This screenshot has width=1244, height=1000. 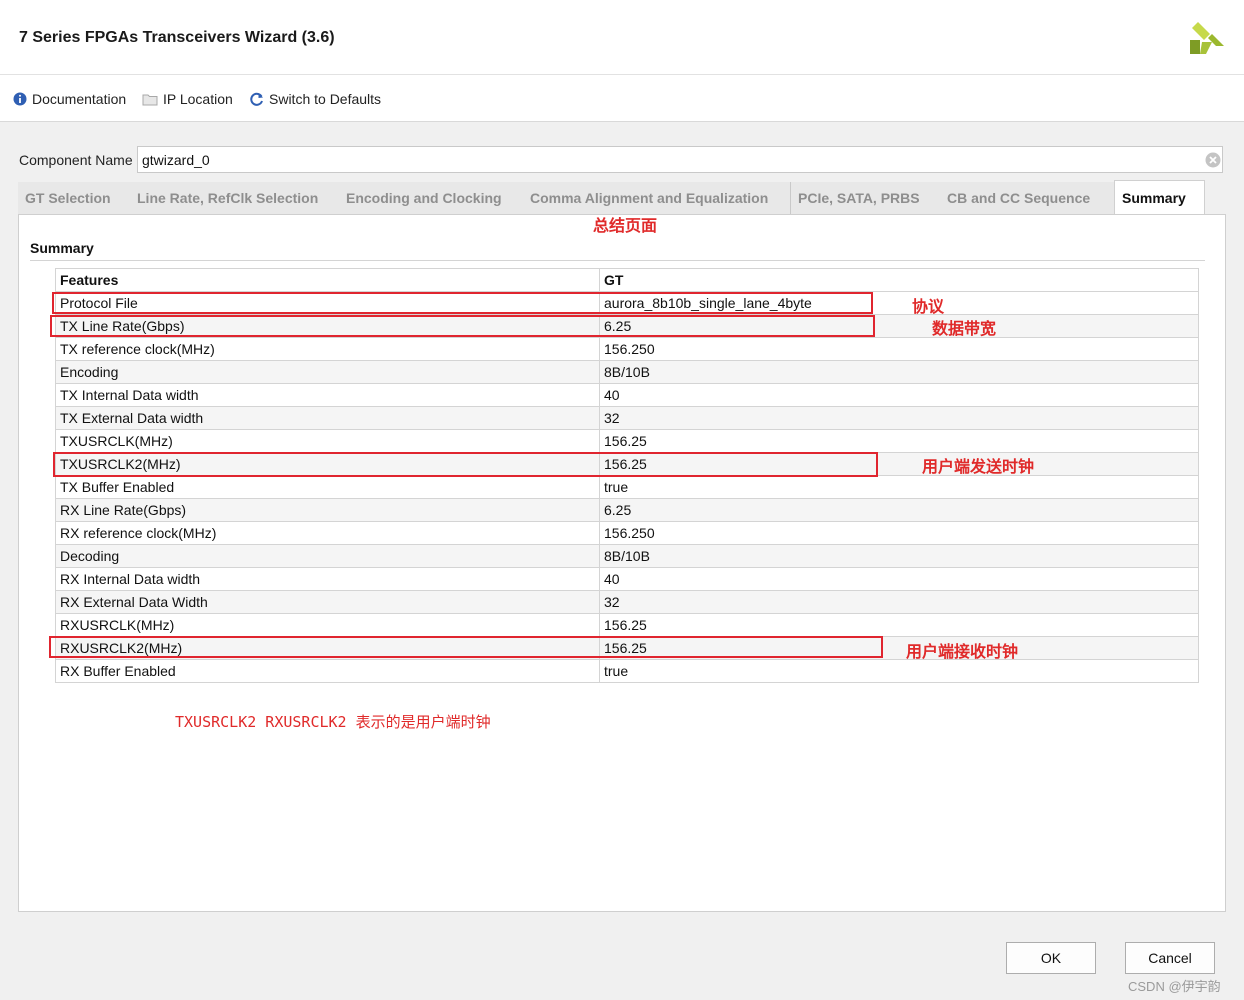 I want to click on table-row: RX Internal Data width 40, so click(x=627, y=579).